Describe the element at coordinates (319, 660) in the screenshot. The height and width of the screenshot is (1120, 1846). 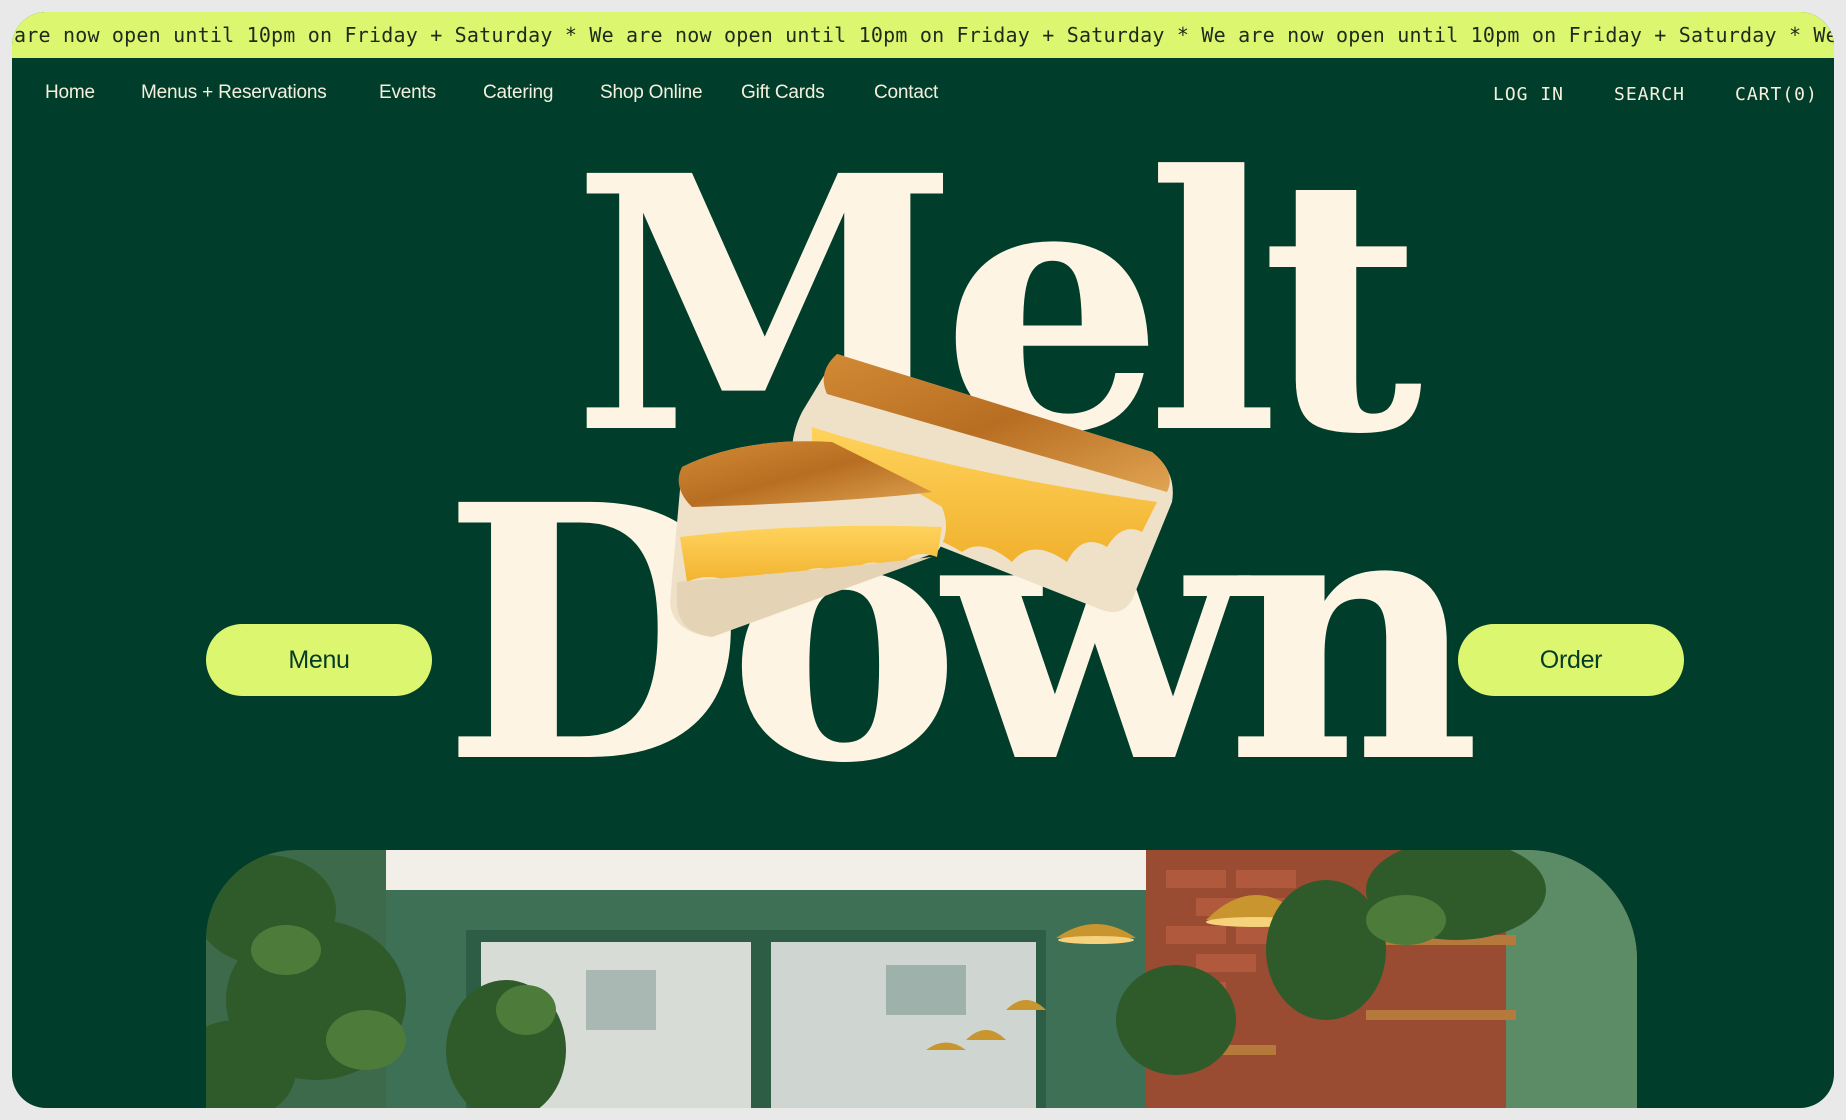
I see `menu-button: Menu` at that location.